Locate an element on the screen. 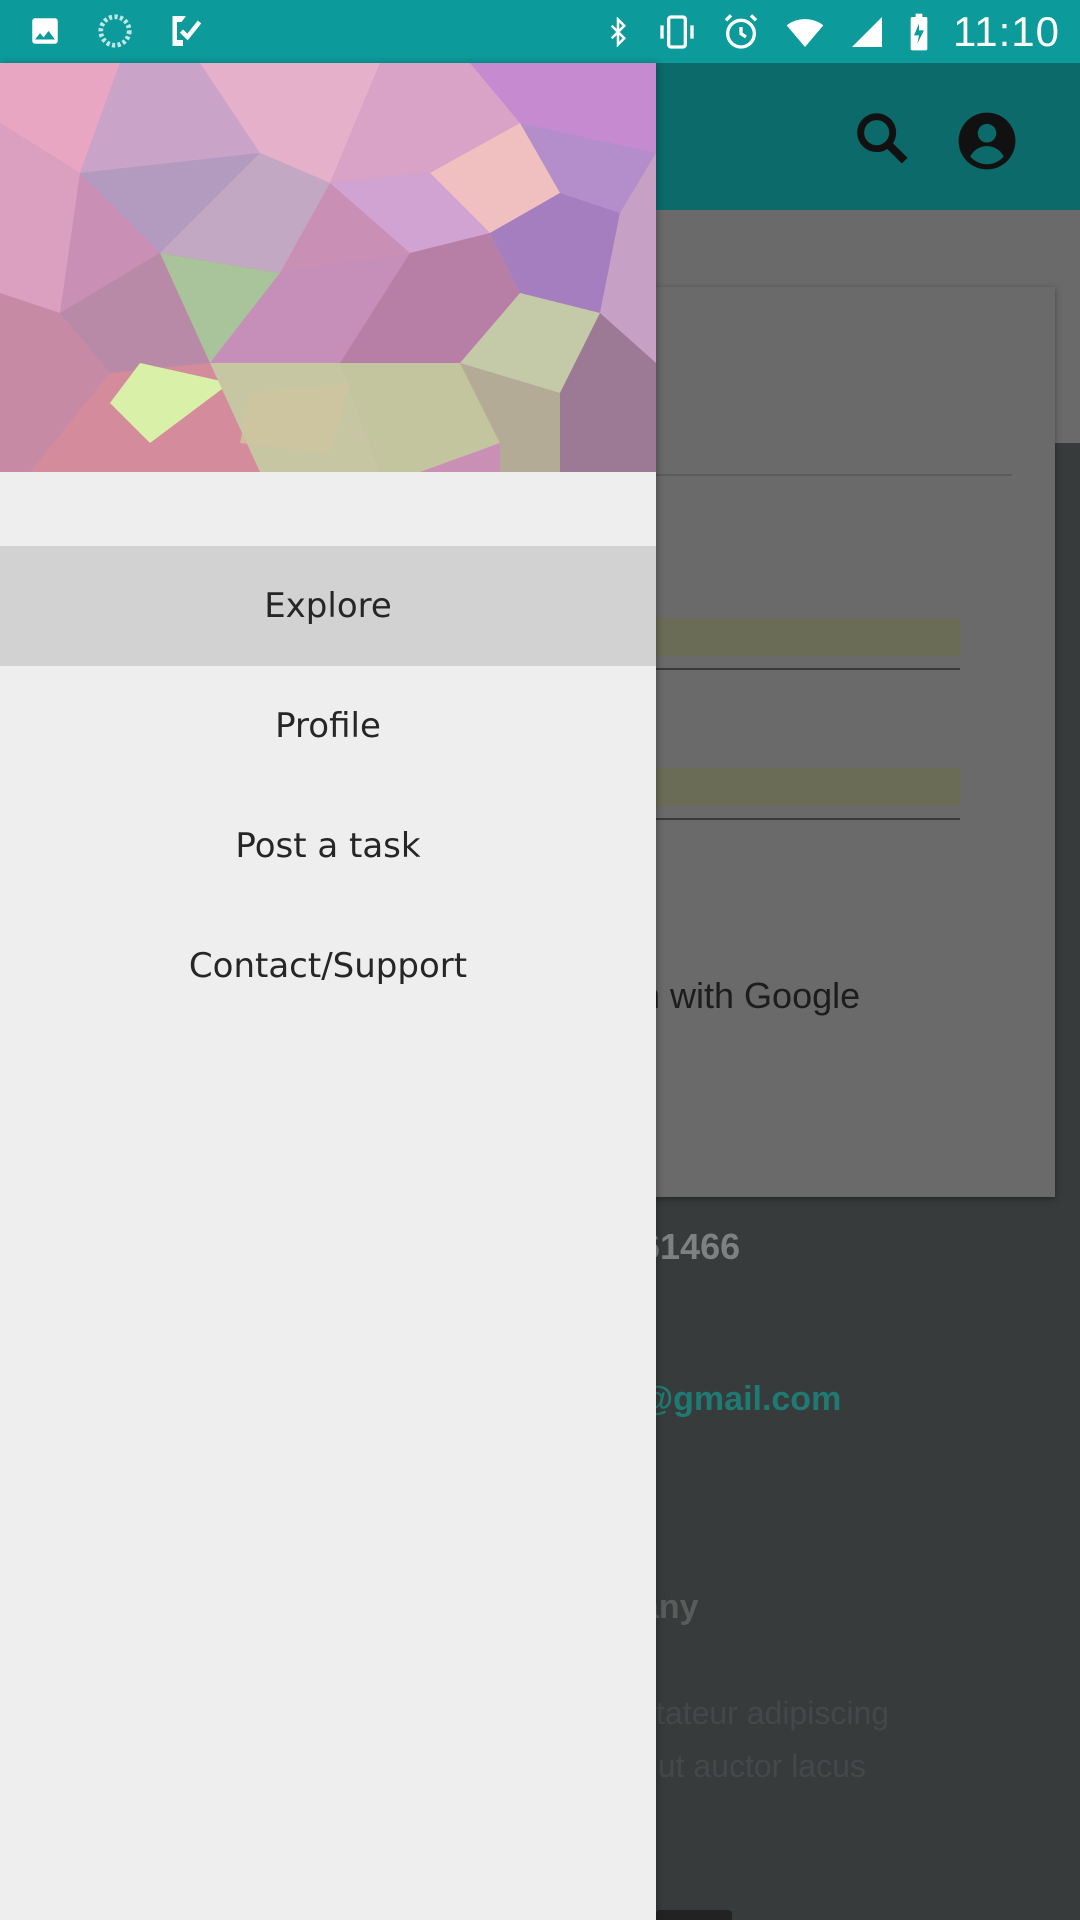  google-signin-button: n with Google is located at coordinates (750, 996).